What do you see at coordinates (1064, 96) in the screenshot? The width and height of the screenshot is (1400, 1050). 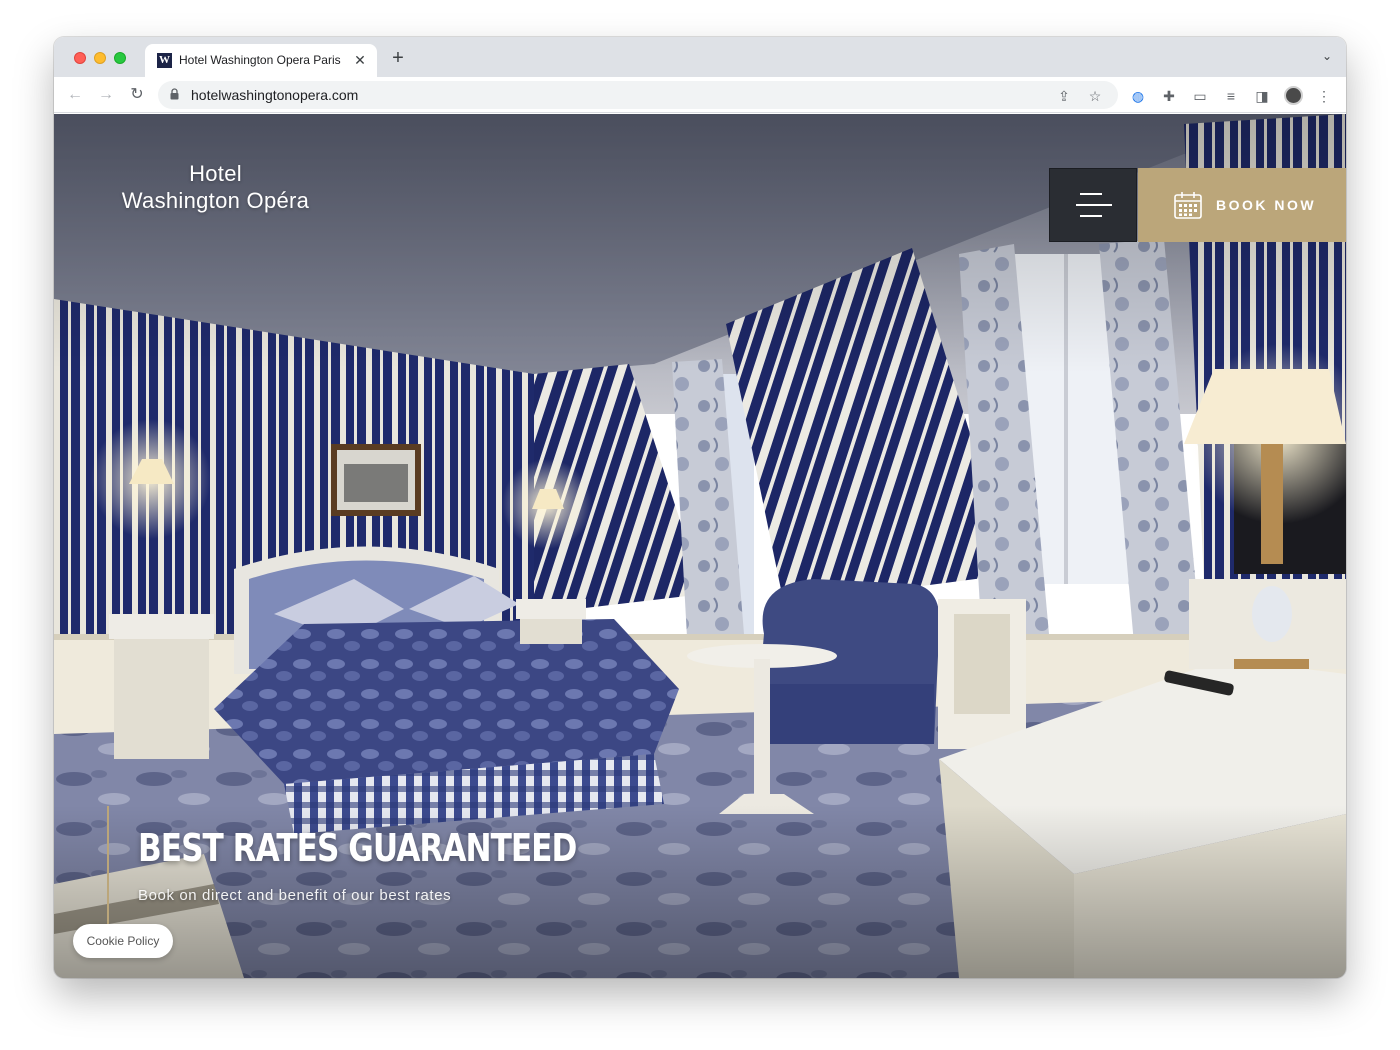 I see `share-icon: ⇪` at bounding box center [1064, 96].